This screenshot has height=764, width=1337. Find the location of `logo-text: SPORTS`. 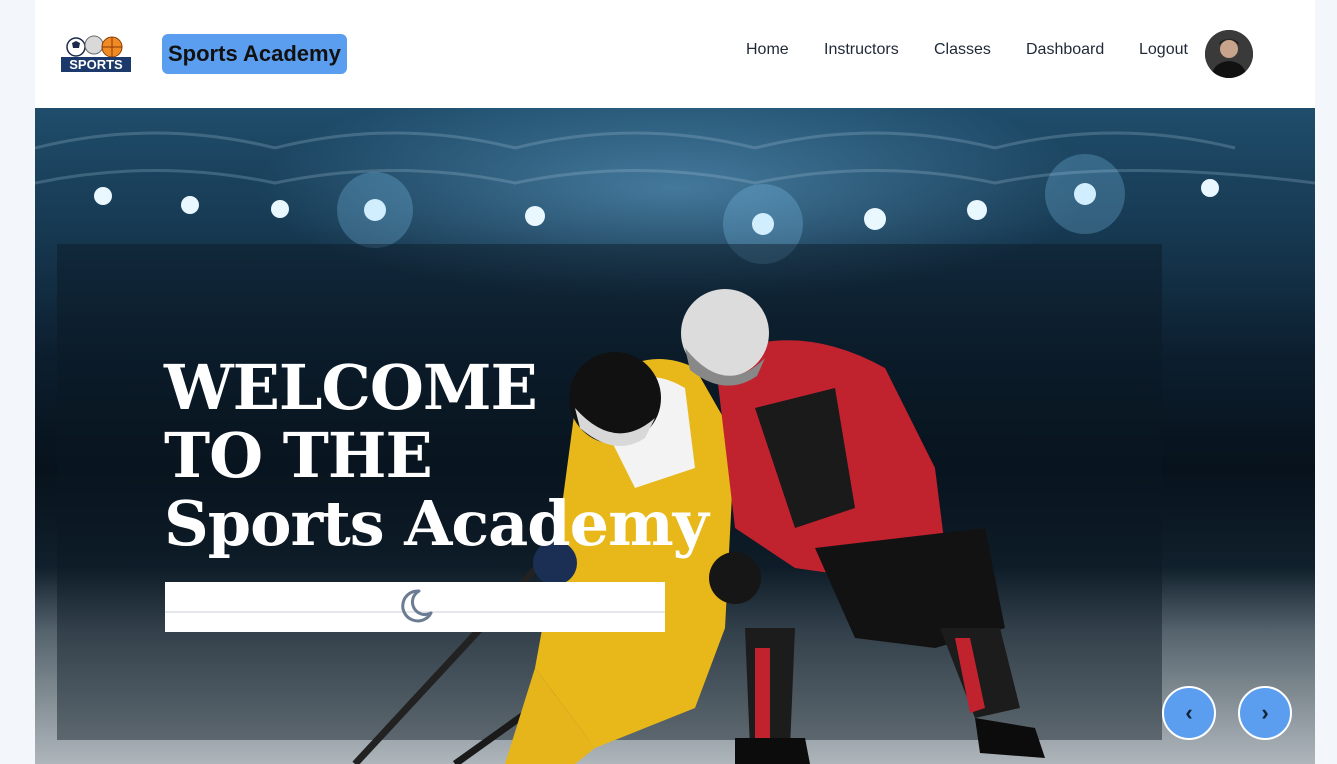

logo-text: SPORTS is located at coordinates (96, 64).